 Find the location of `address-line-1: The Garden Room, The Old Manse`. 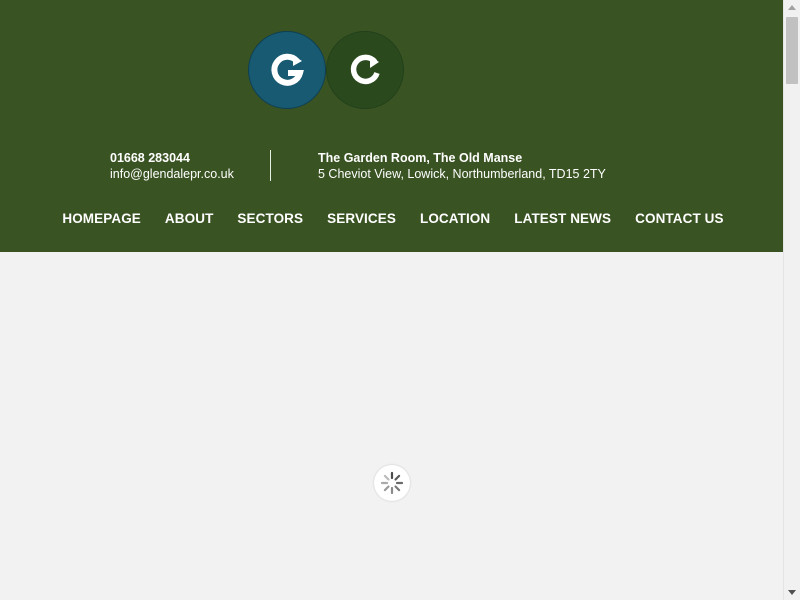

address-line-1: The Garden Room, The Old Manse is located at coordinates (420, 158).